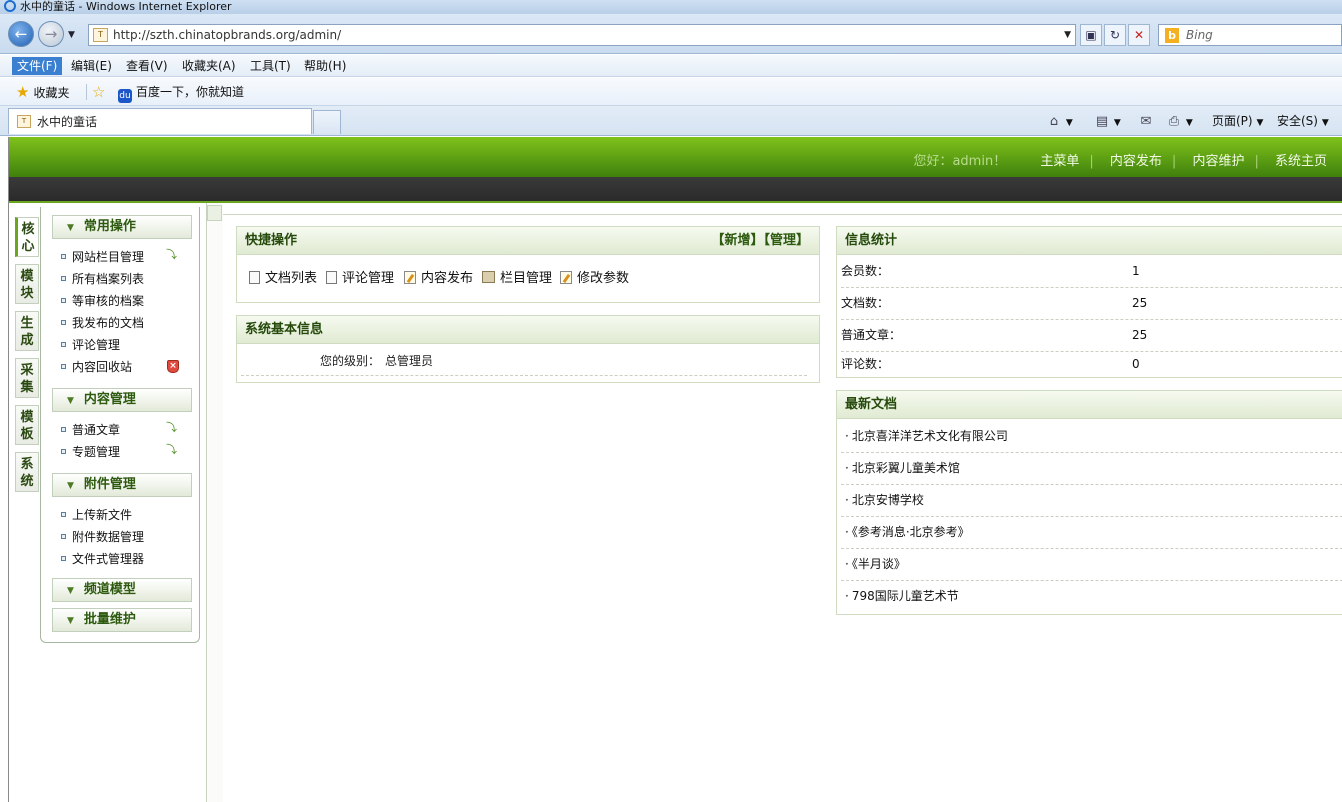 This screenshot has width=1342, height=802. Describe the element at coordinates (675, 190) in the screenshot. I see `header-dark-bar` at that location.